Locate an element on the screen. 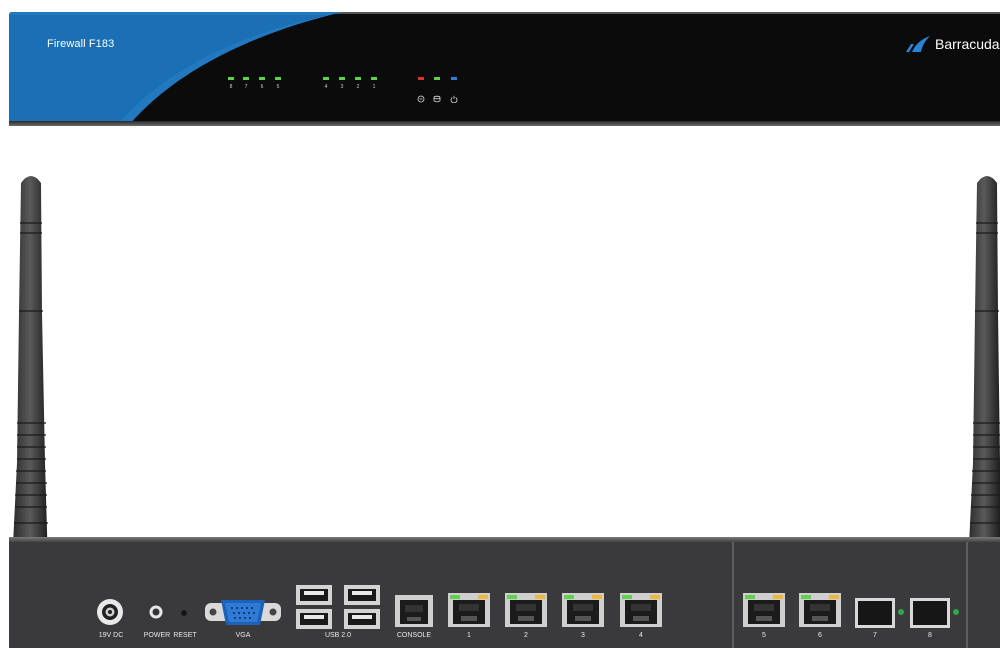 Image resolution: width=1000 pixels, height=648 pixels. port-2-label: 2 is located at coordinates (526, 635).